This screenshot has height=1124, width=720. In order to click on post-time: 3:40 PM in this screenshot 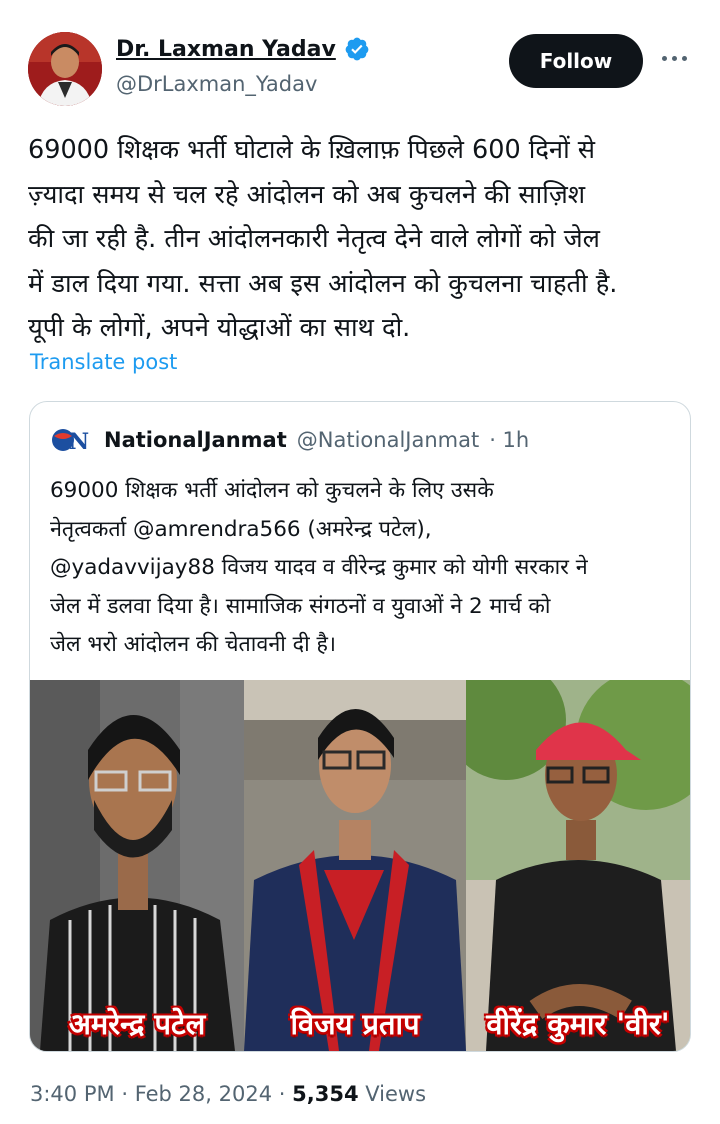, I will do `click(72, 1094)`.